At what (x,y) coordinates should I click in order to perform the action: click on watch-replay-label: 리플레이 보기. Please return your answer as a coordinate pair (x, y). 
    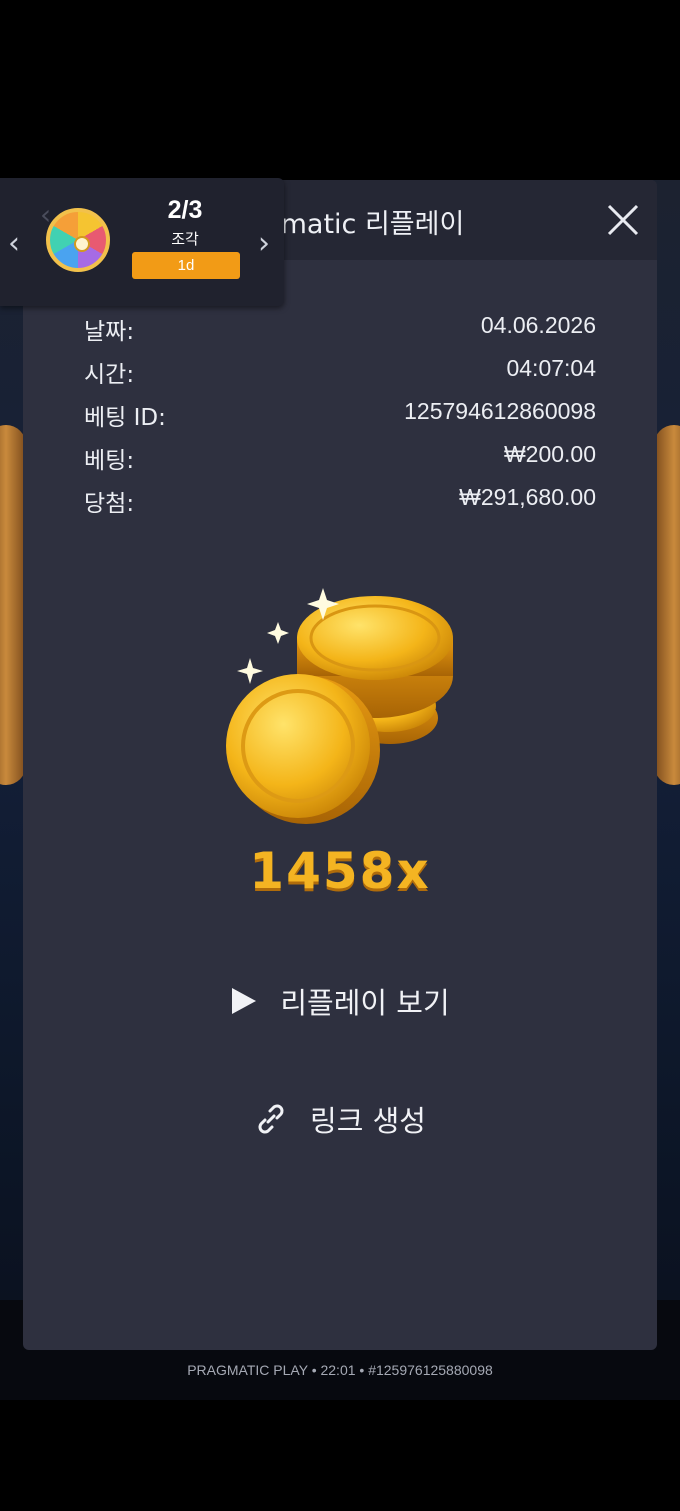
    Looking at the image, I should click on (365, 1003).